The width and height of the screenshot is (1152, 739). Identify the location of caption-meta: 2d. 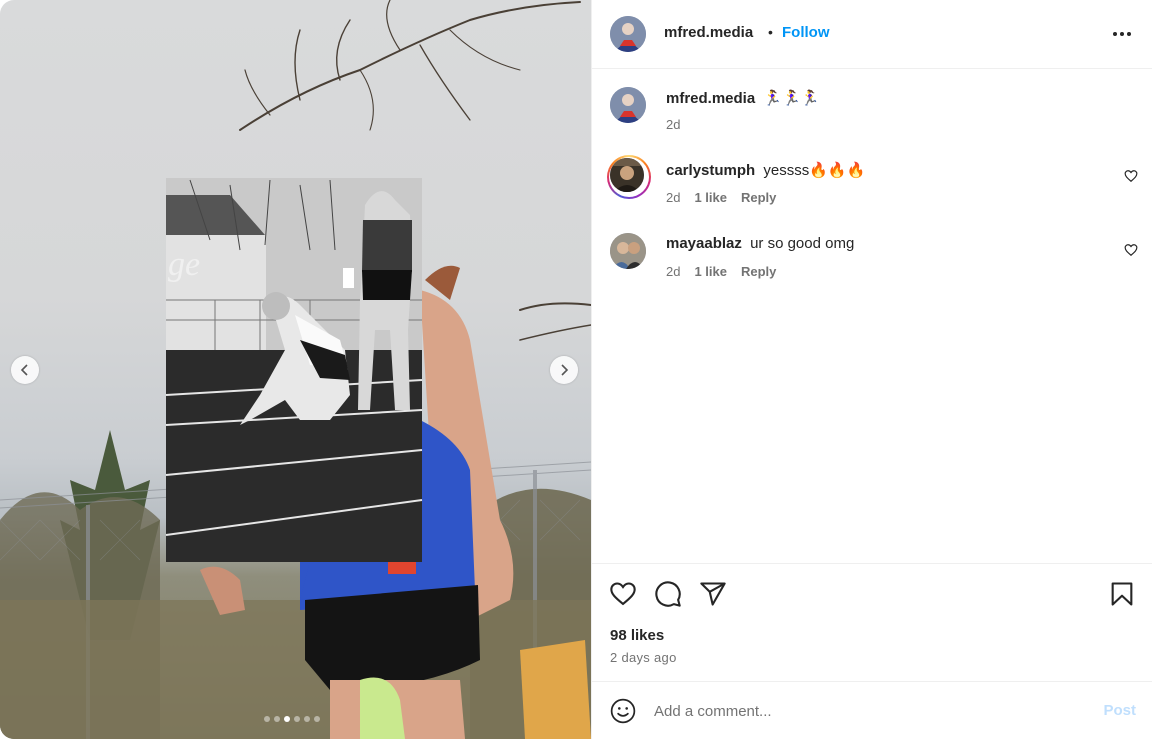
(673, 124).